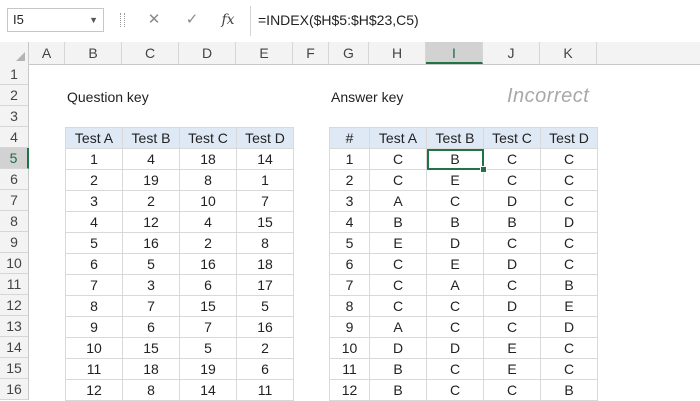 Image resolution: width=700 pixels, height=401 pixels. What do you see at coordinates (14, 368) in the screenshot?
I see `row-header-15: 15` at bounding box center [14, 368].